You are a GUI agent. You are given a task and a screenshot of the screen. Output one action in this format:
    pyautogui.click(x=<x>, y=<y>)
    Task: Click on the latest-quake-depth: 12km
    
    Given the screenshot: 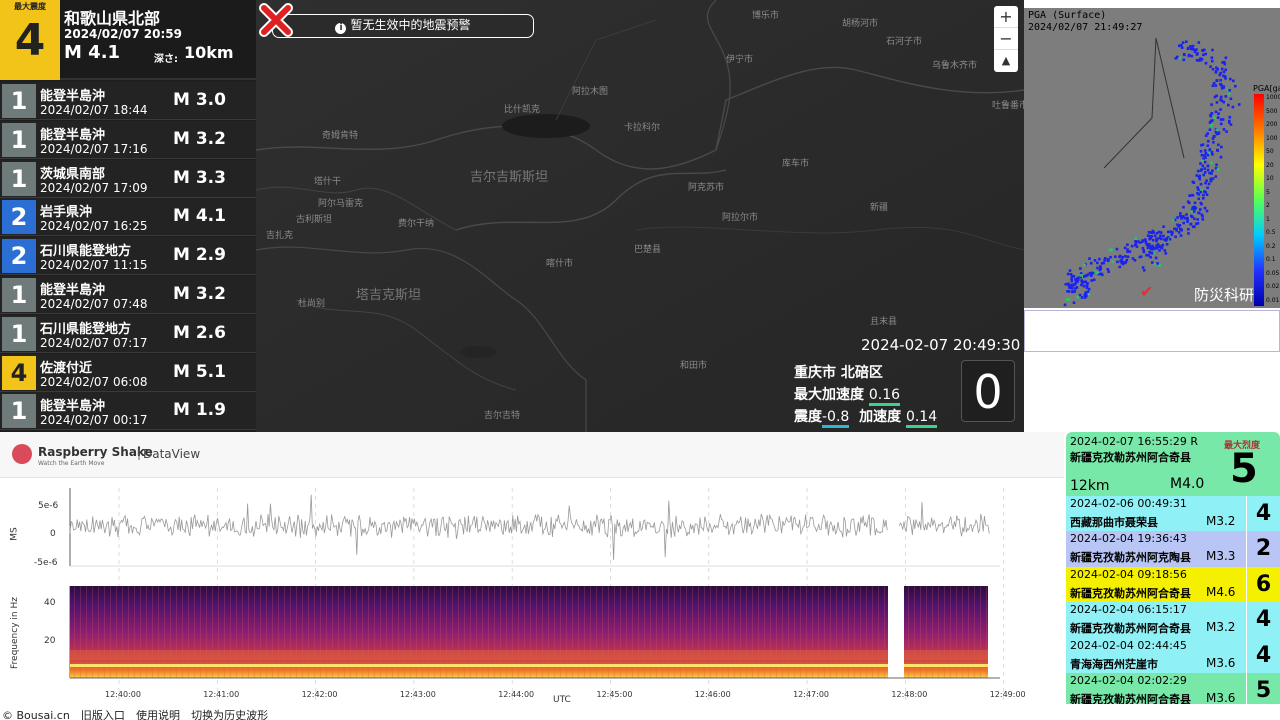 What is the action you would take?
    pyautogui.click(x=1090, y=486)
    